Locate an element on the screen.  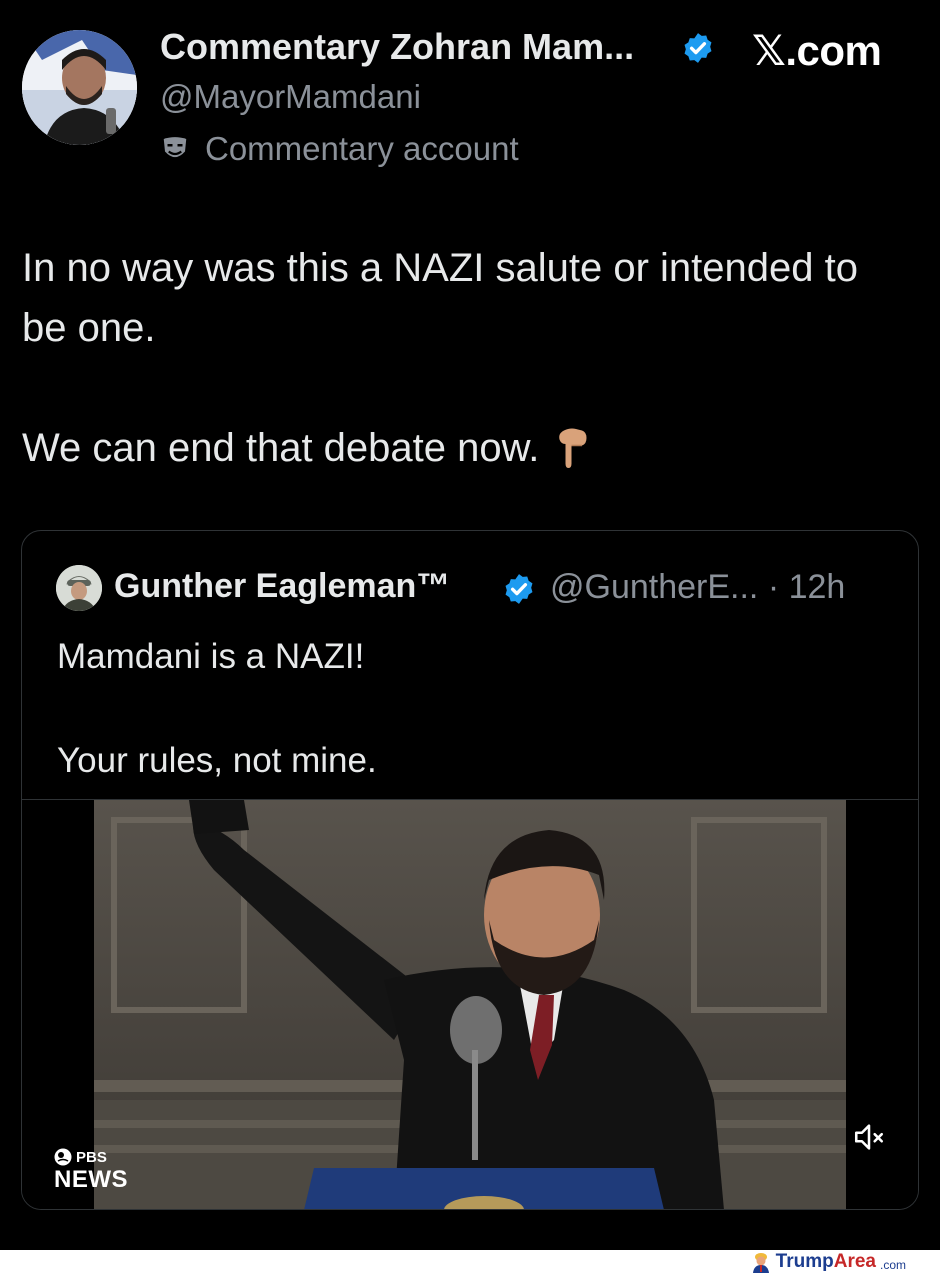
account-type-label: Commentary account is located at coordinates (362, 148).